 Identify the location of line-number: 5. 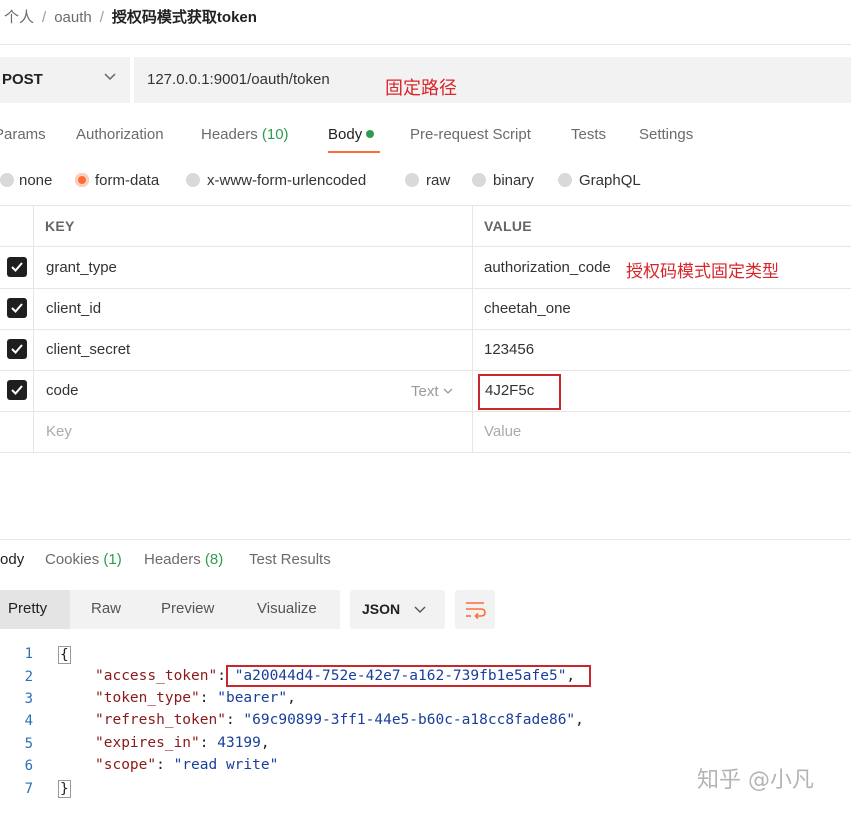
(23, 744).